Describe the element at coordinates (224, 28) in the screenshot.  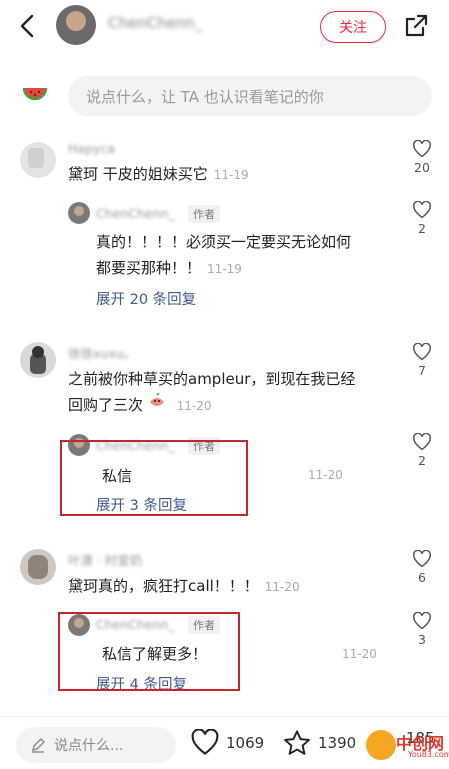
I see `top-bar: ChenChenn_ 关注` at that location.